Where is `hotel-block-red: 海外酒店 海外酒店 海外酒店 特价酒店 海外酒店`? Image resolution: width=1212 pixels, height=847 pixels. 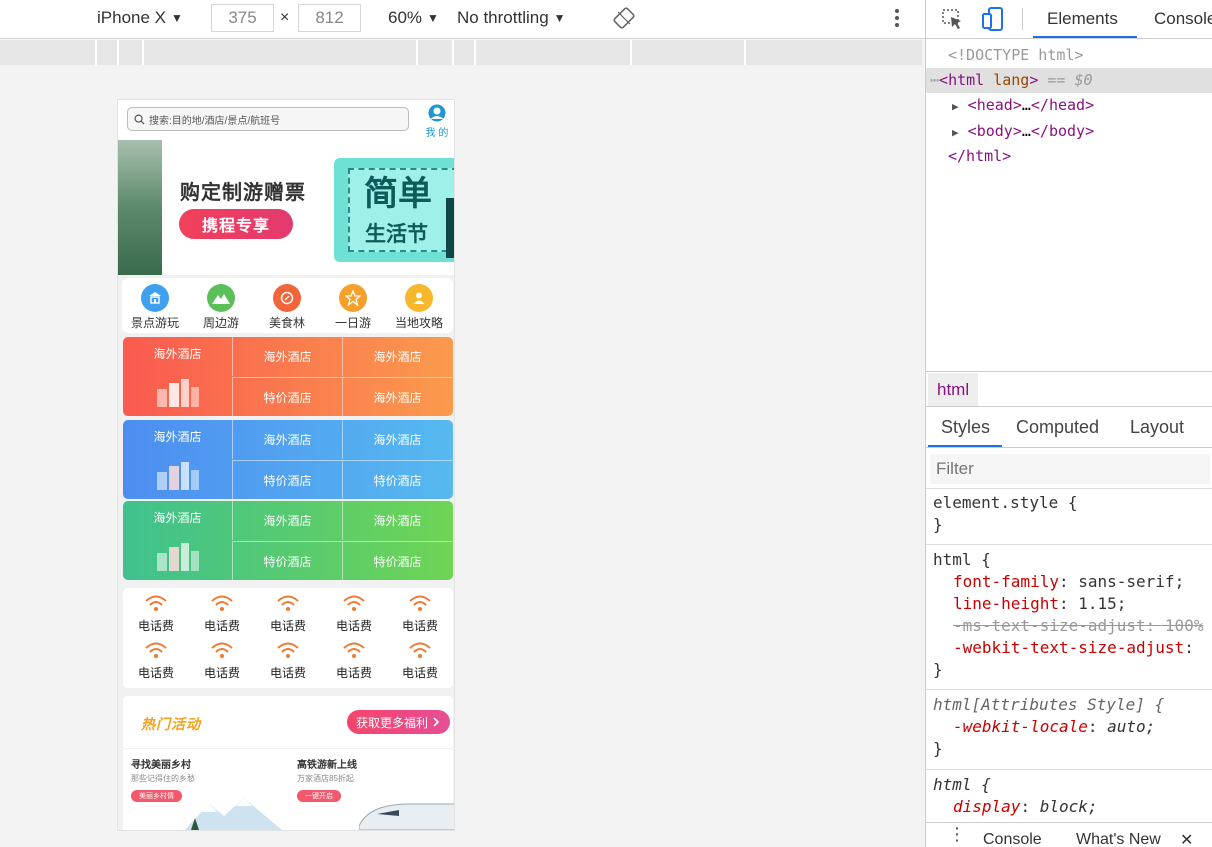 hotel-block-red: 海外酒店 海外酒店 海外酒店 特价酒店 海外酒店 is located at coordinates (288, 376).